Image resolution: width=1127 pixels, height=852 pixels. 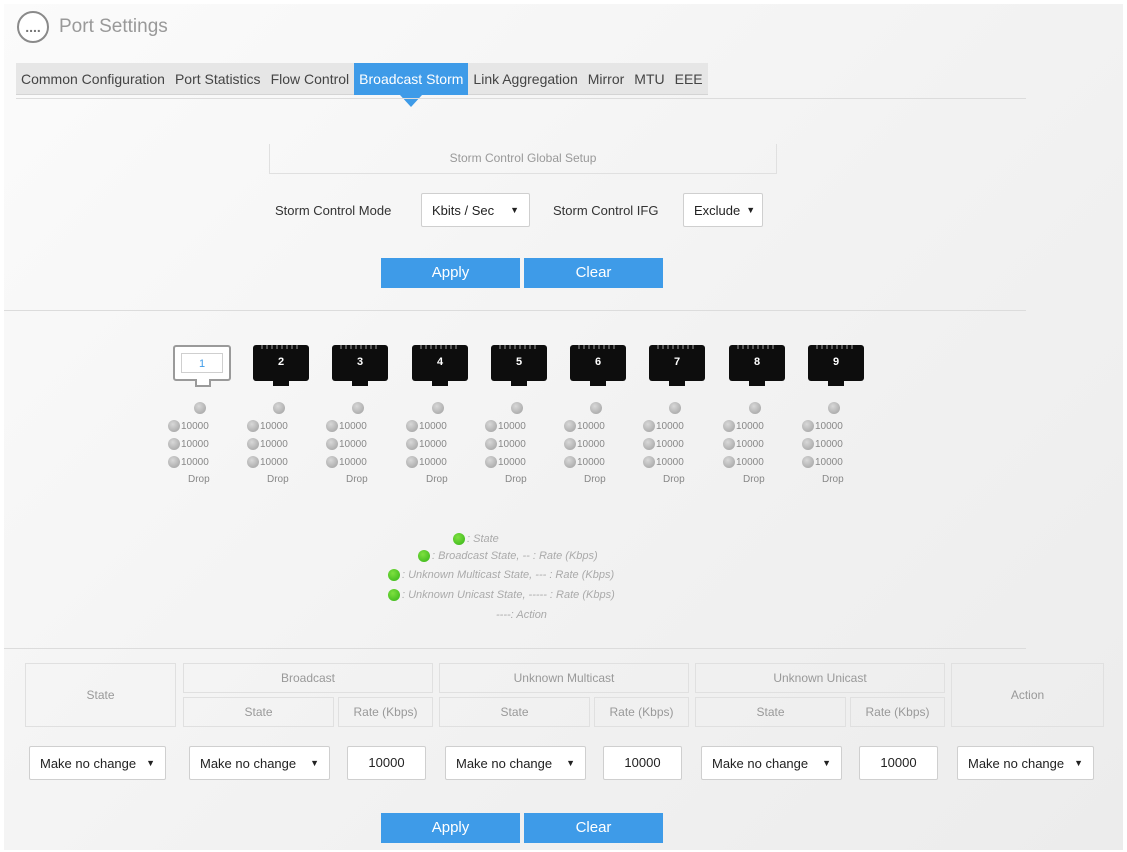 What do you see at coordinates (438, 415) in the screenshot?
I see `port-4: 4 10000 10000 10000 Drop` at bounding box center [438, 415].